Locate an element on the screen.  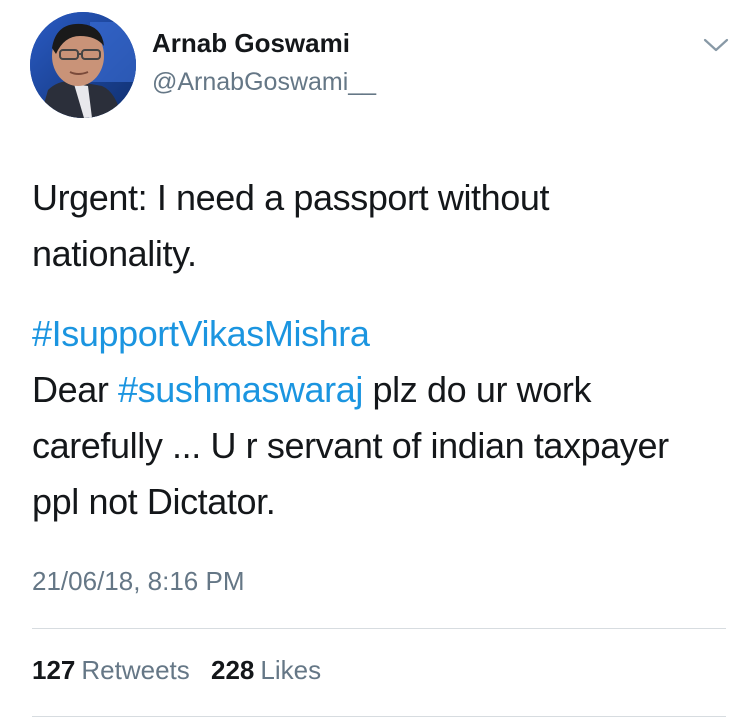
likes-label: Likes is located at coordinates (291, 670).